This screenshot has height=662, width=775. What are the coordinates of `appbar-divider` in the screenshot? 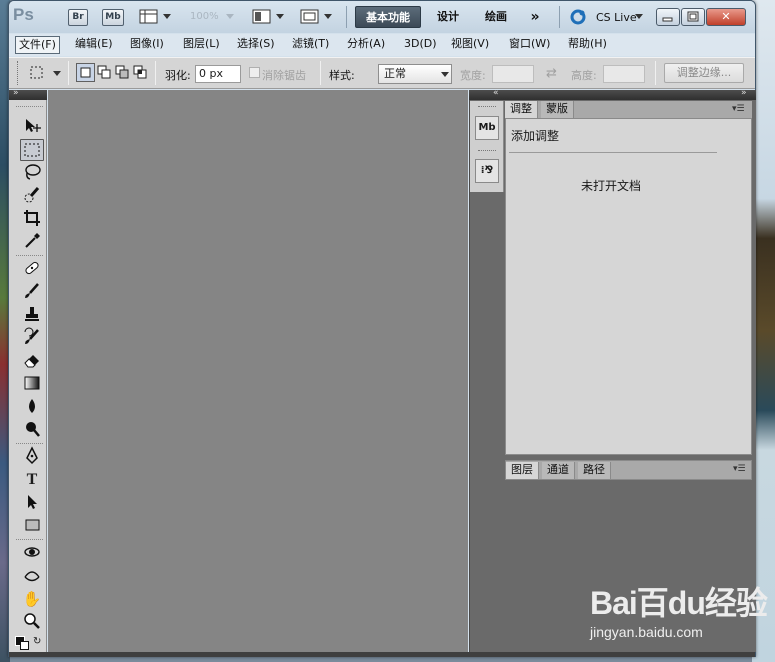 It's located at (346, 17).